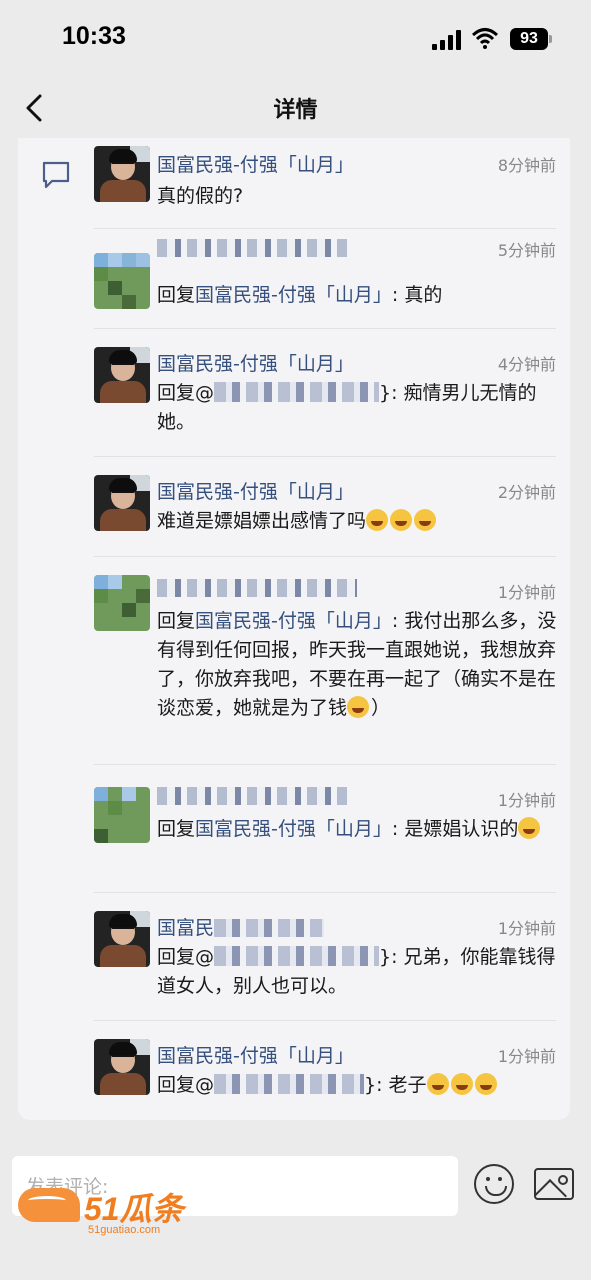 This screenshot has width=591, height=1280. I want to click on reply-item: 5分钟前 回复国富民强-付强「山月」: 真的, so click(325, 278).